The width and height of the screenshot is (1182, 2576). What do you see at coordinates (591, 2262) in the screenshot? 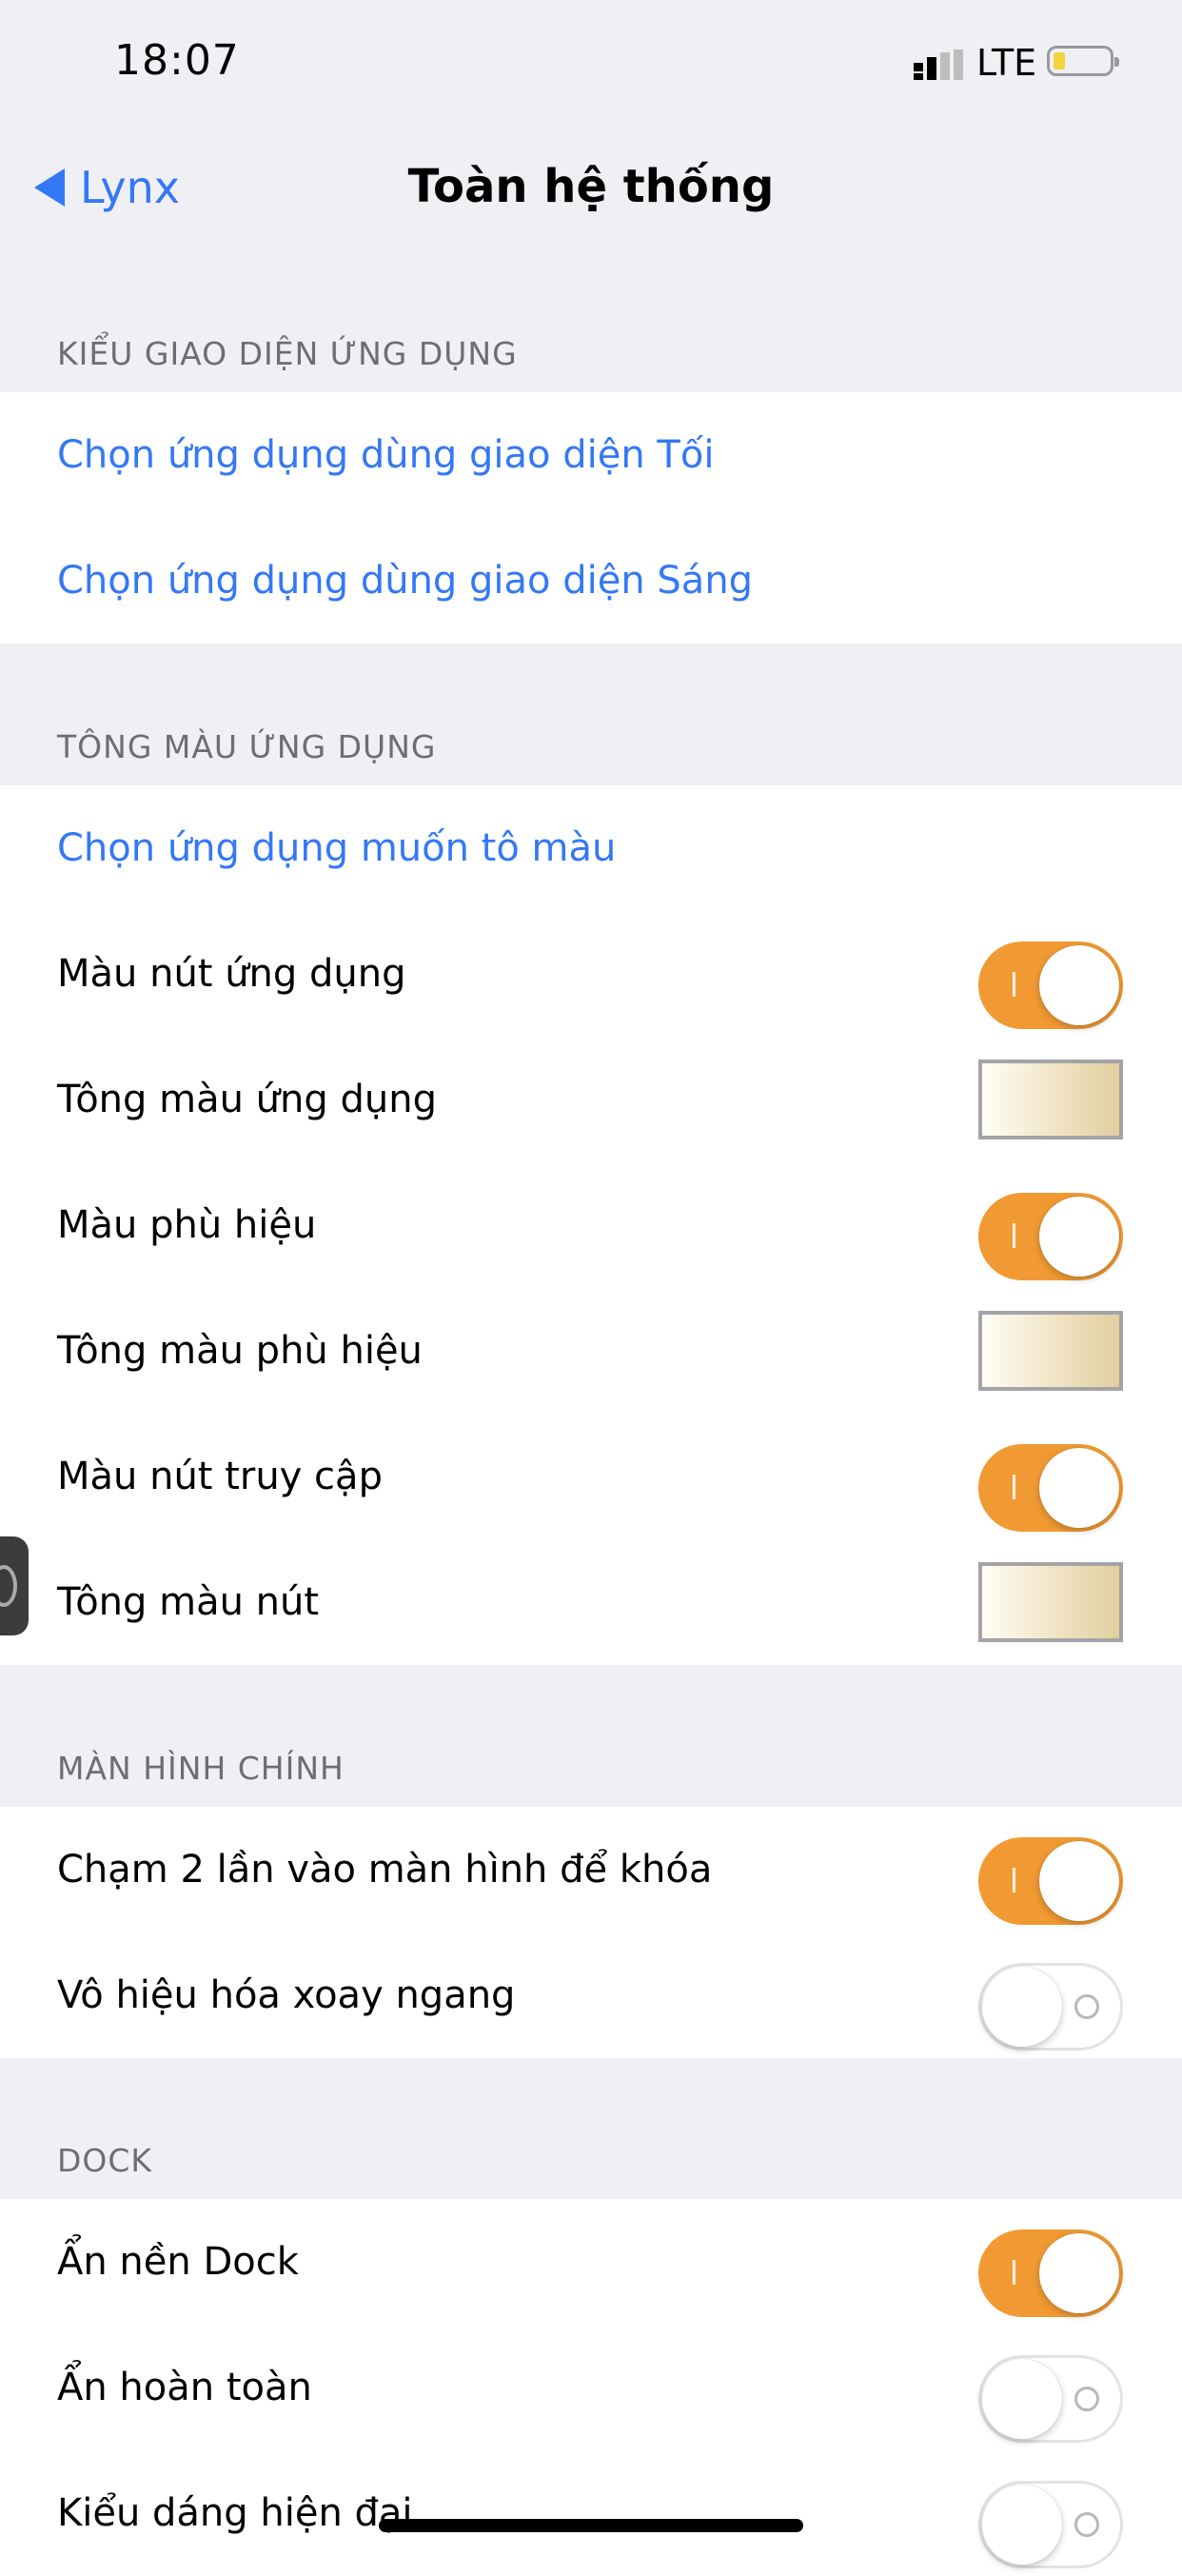
I see `hide-dock-background-row: Ẩn nền Dock` at bounding box center [591, 2262].